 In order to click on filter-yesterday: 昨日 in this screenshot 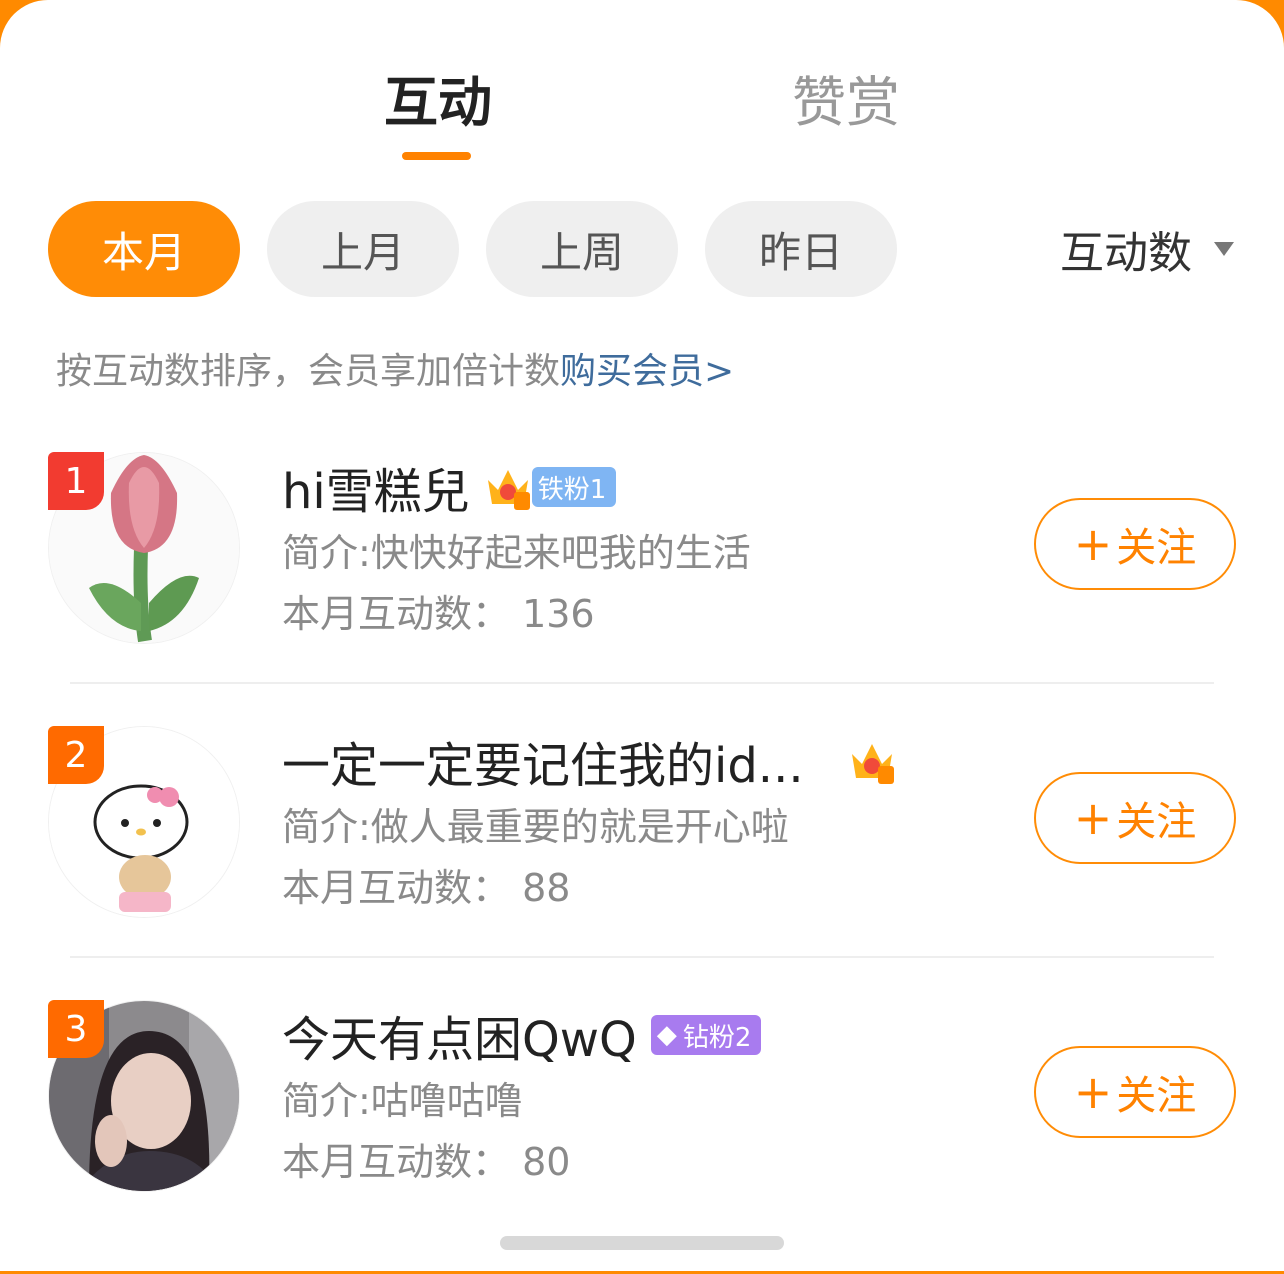, I will do `click(801, 249)`.